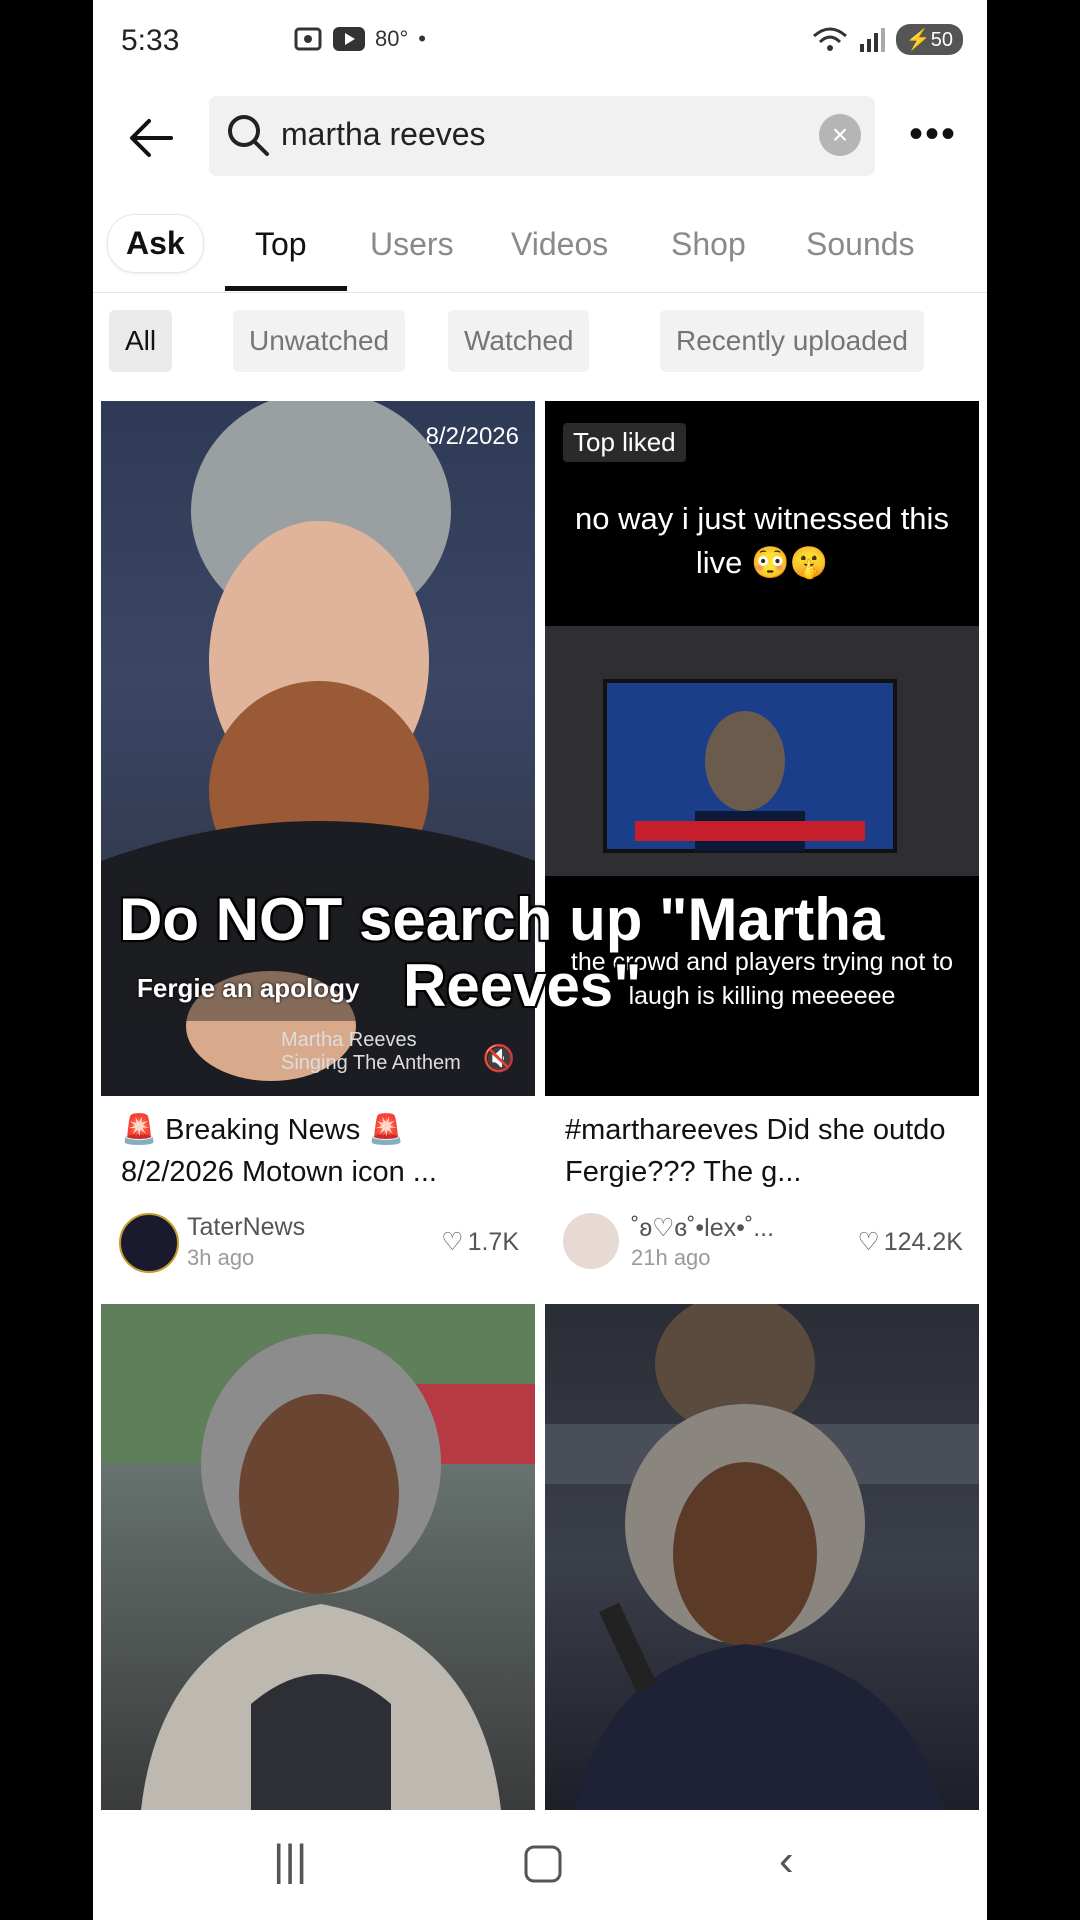 The height and width of the screenshot is (1920, 1080). Describe the element at coordinates (349, 39) in the screenshot. I see `youtube-icon` at that location.